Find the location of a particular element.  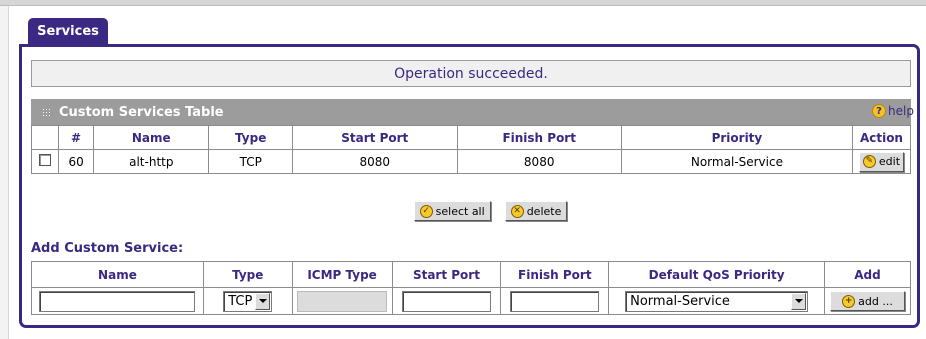

row-number: 60 is located at coordinates (76, 161).